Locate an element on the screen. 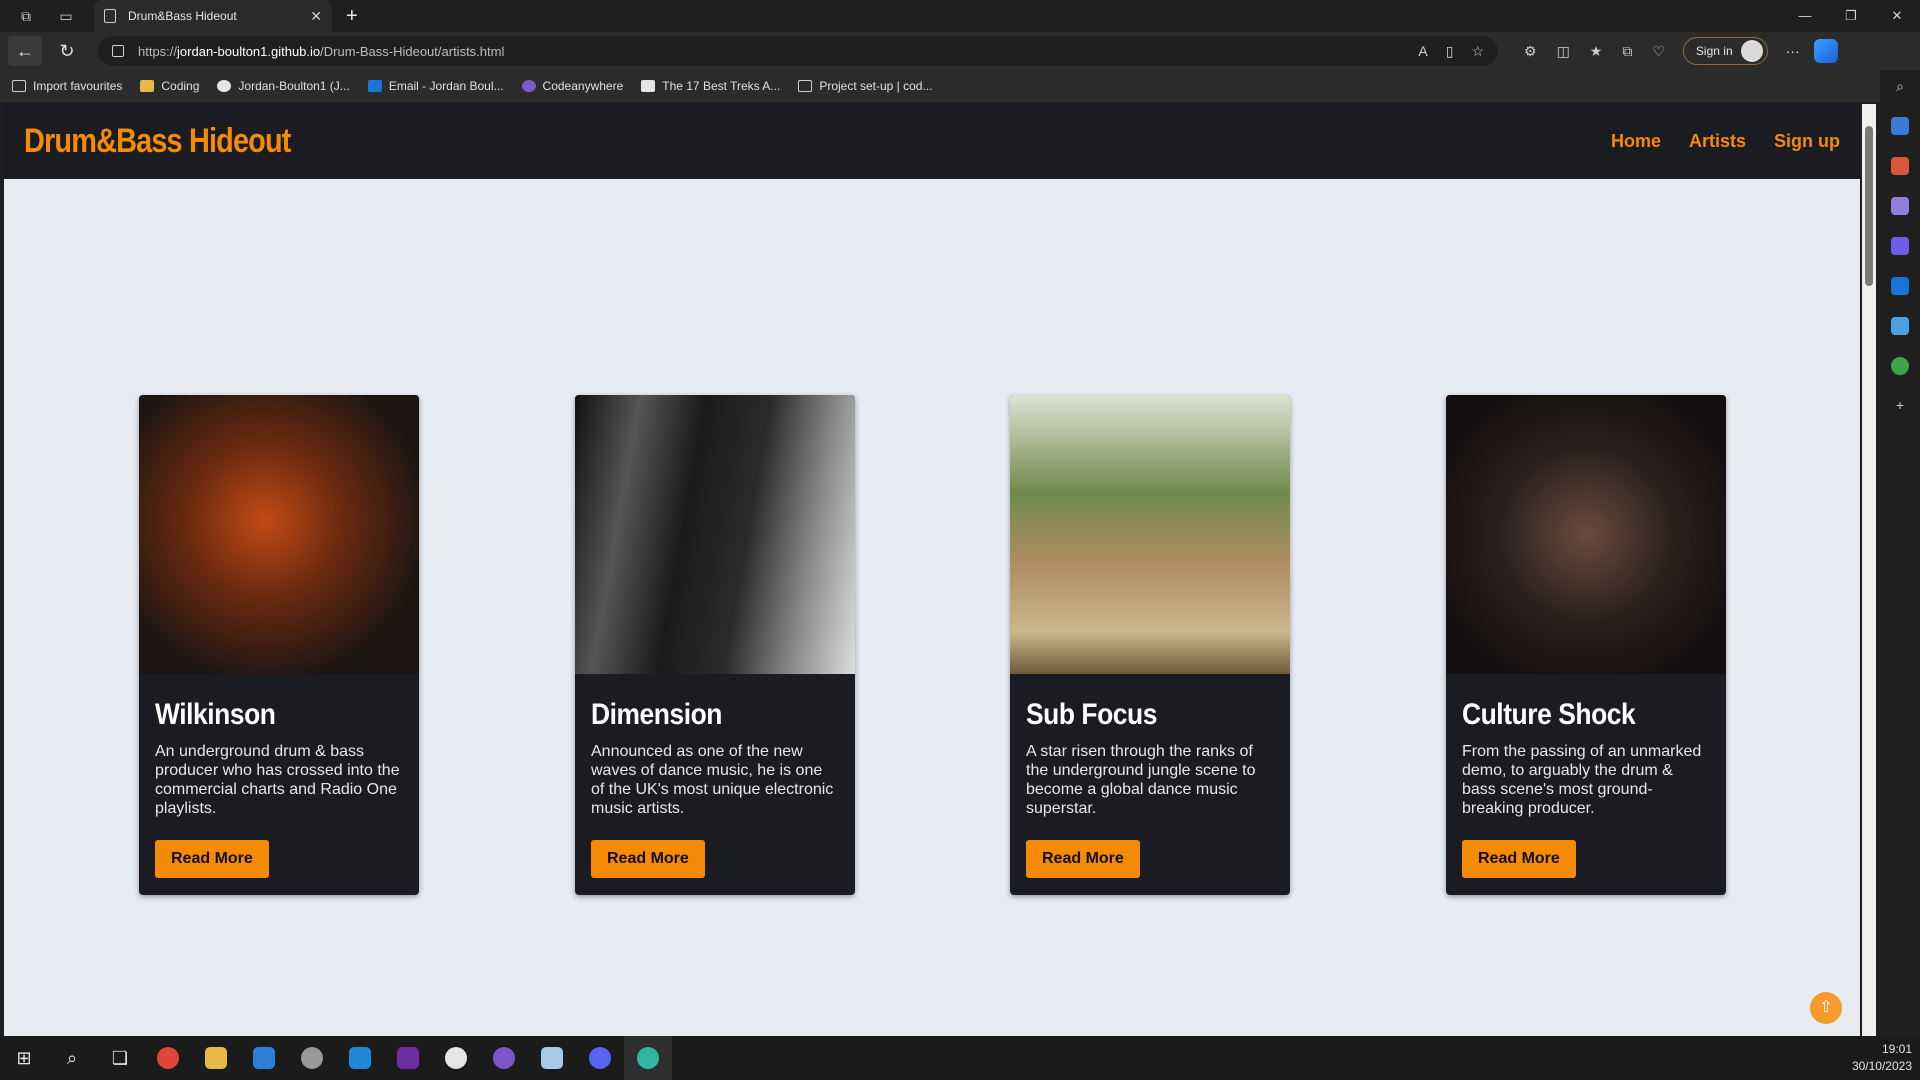 The height and width of the screenshot is (1080, 1920). browser-essentials-icon: ♡ is located at coordinates (1658, 51).